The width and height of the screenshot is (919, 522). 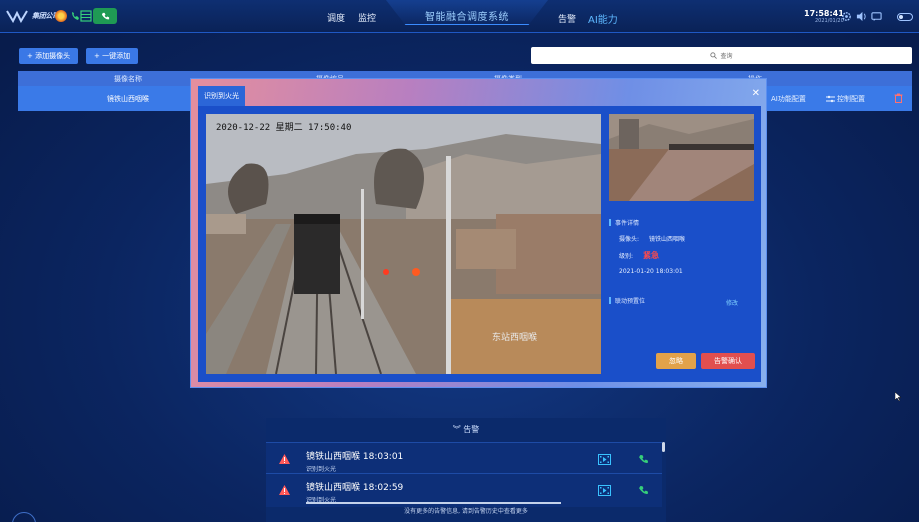 I want to click on nav-monitor: 监控, so click(x=367, y=17).